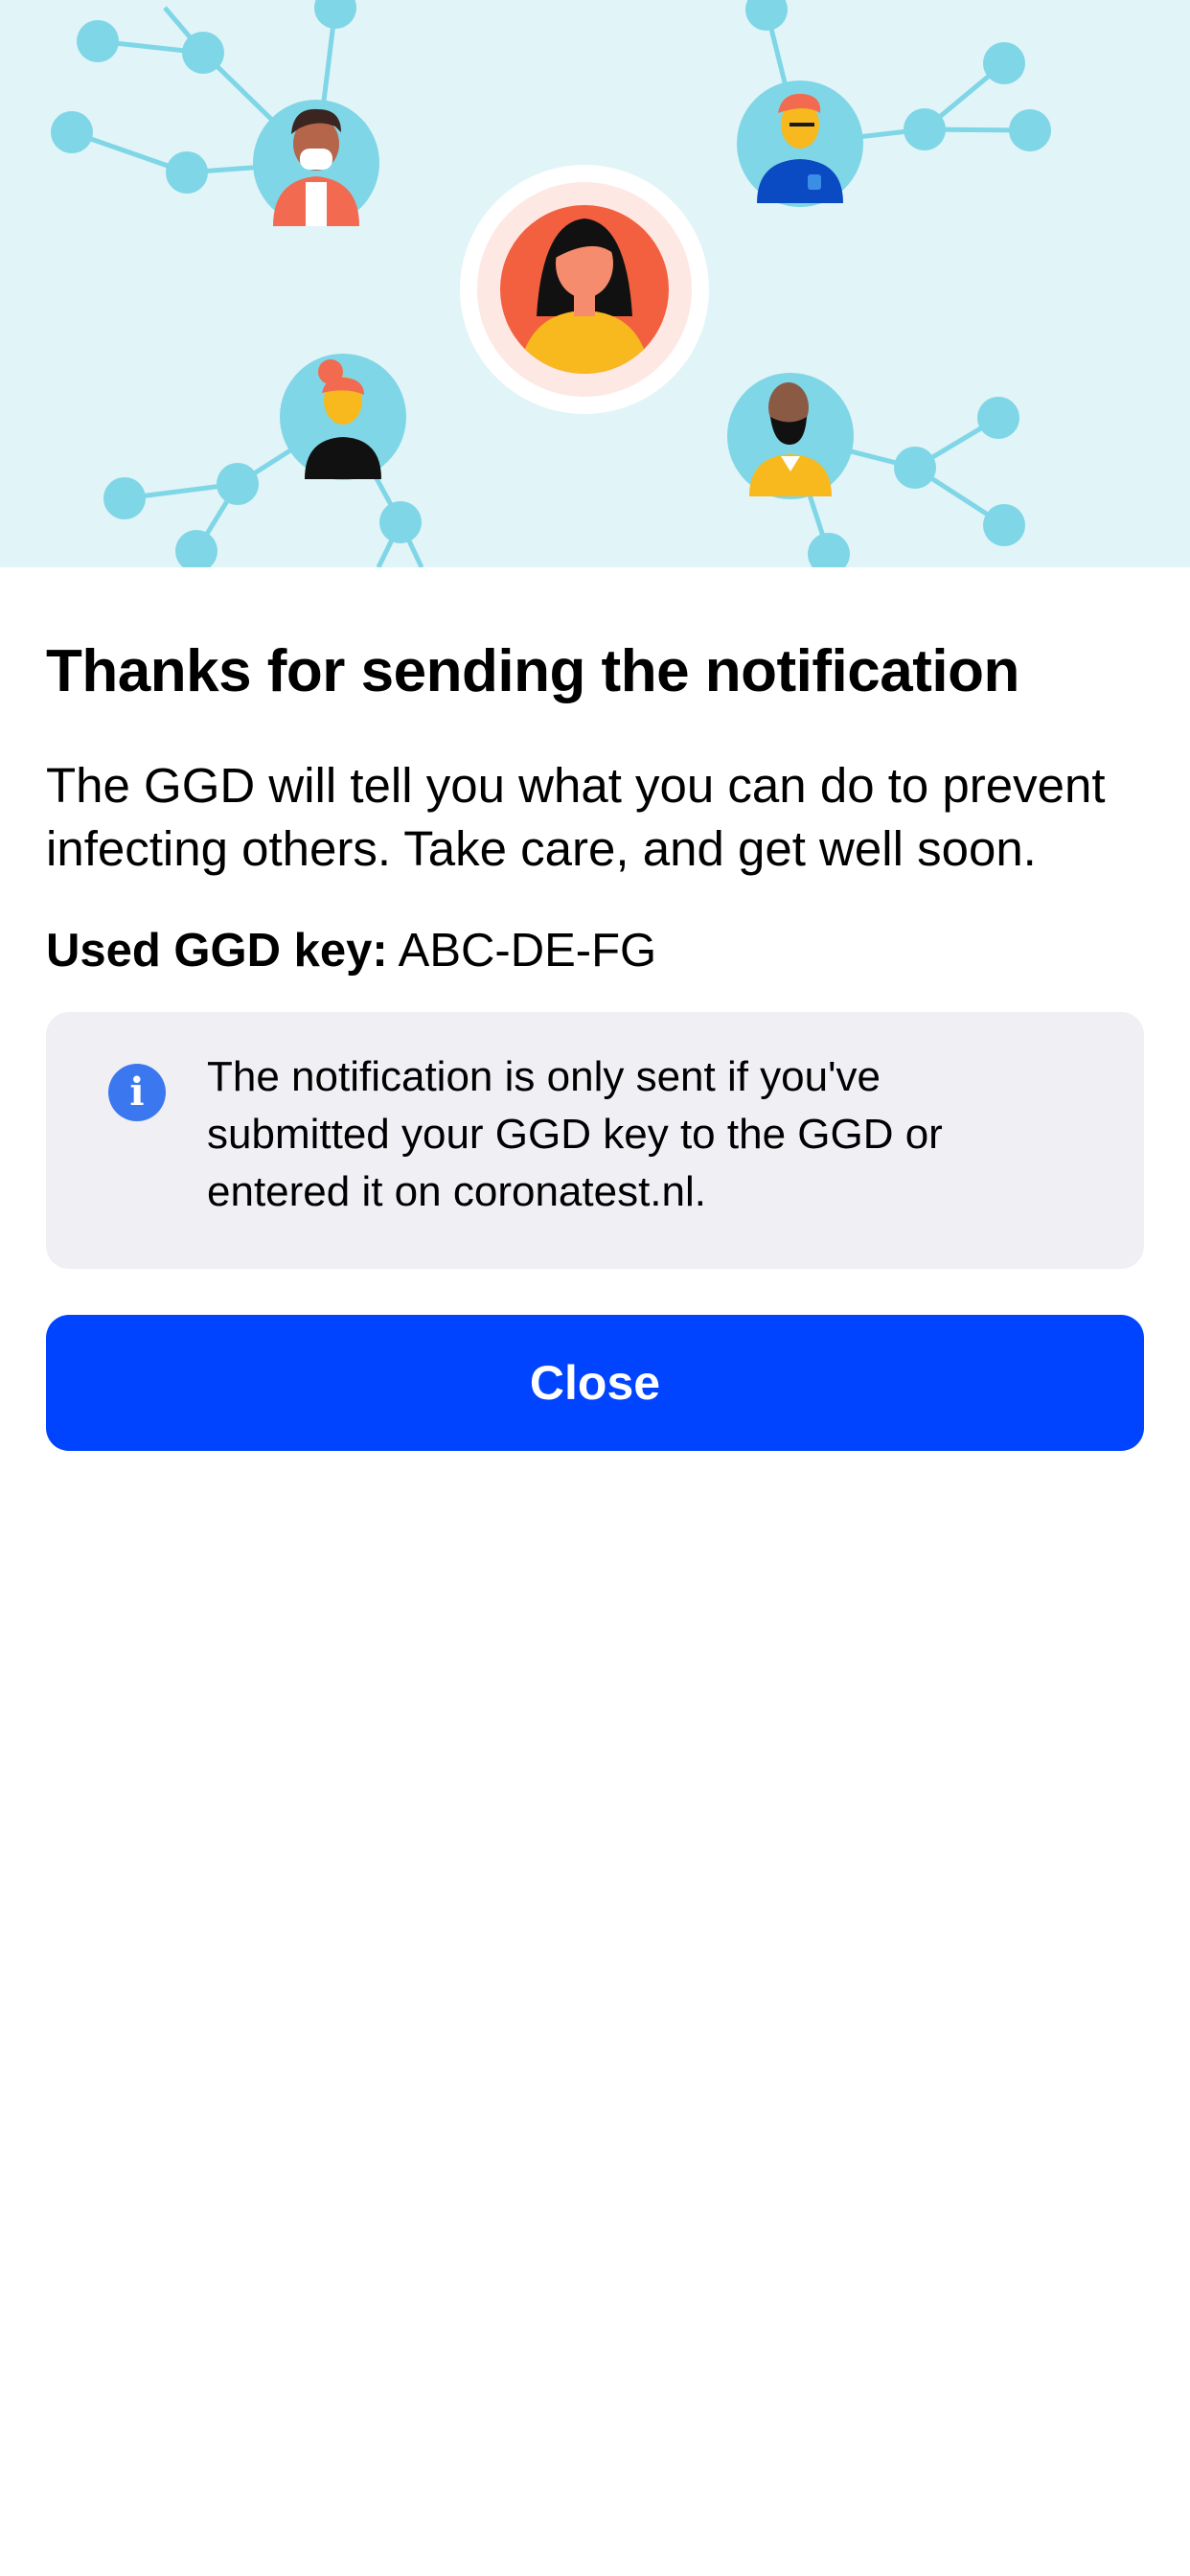 The width and height of the screenshot is (1190, 2576). What do you see at coordinates (316, 163) in the screenshot?
I see `person-avatar-masked` at bounding box center [316, 163].